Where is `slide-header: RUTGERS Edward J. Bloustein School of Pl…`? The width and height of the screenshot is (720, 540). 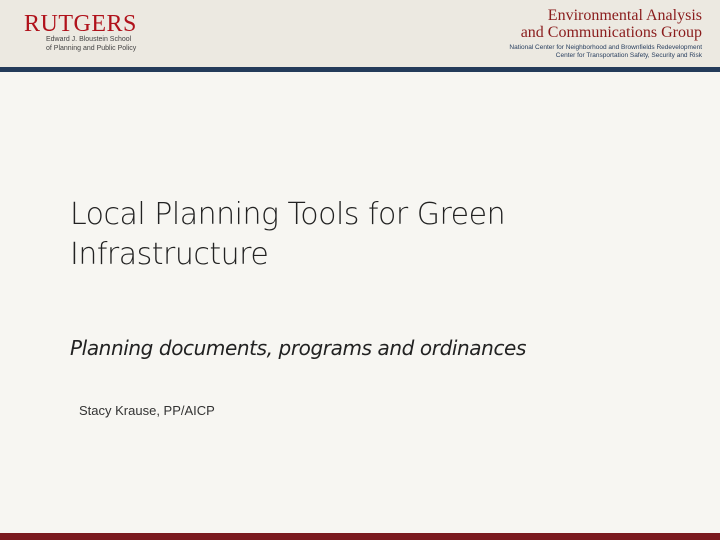
slide-header: RUTGERS Edward J. Bloustein School of Pl… is located at coordinates (360, 34).